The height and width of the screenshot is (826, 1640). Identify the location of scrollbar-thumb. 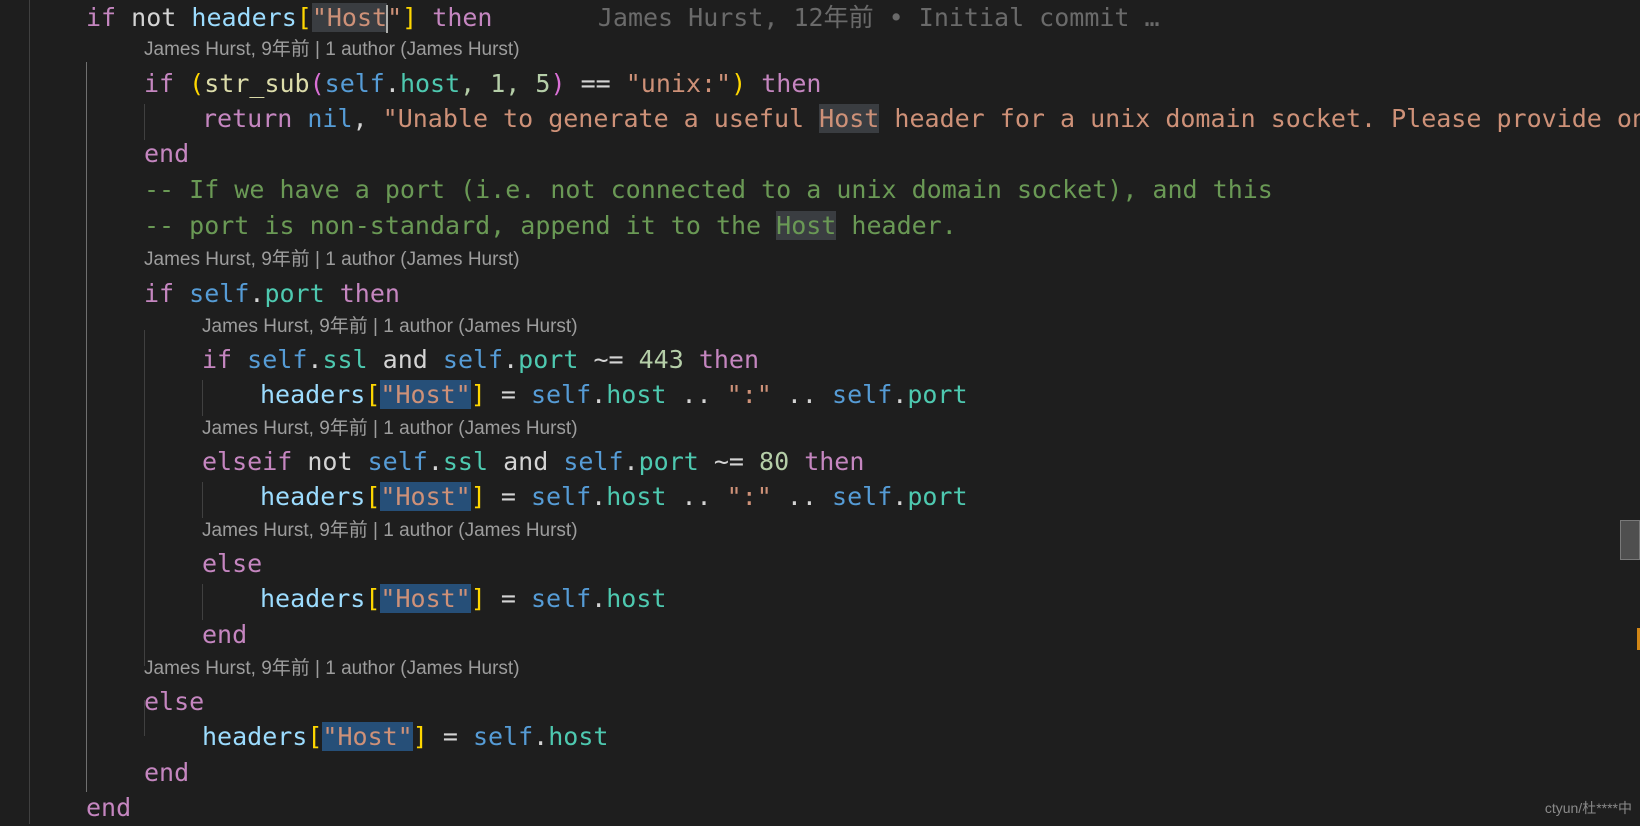
(1630, 540).